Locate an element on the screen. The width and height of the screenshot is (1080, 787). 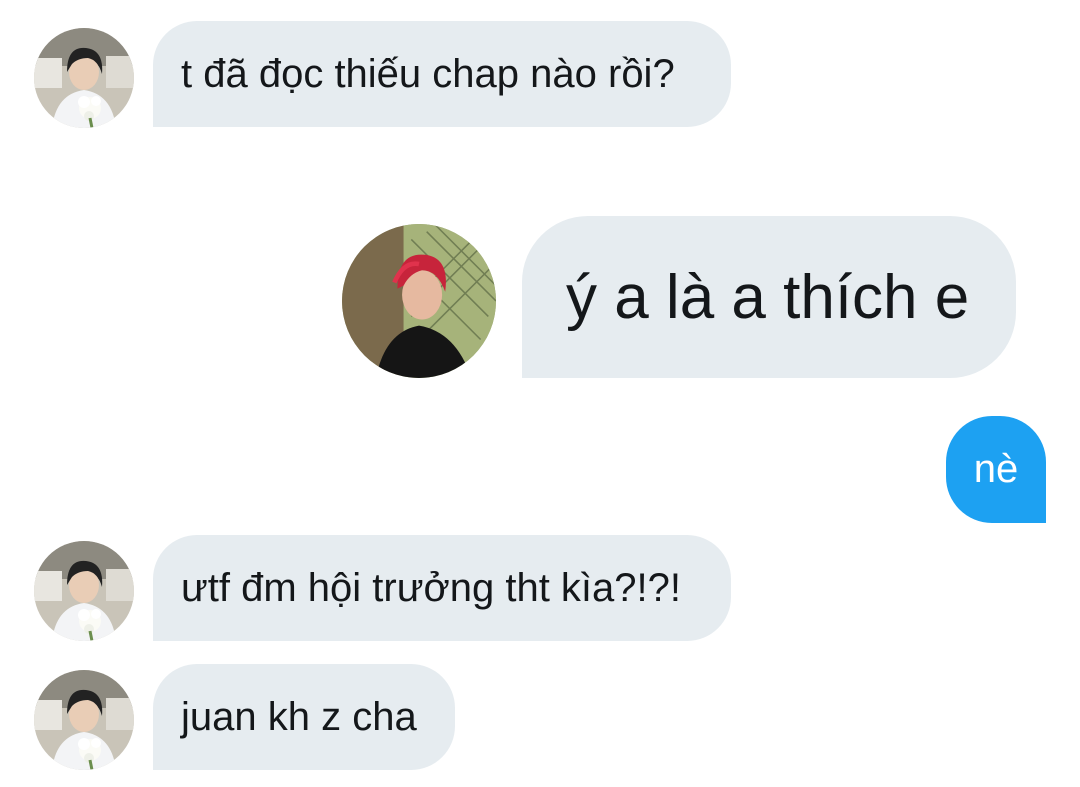
incoming-message-bubble: juan kh z cha is located at coordinates (304, 717).